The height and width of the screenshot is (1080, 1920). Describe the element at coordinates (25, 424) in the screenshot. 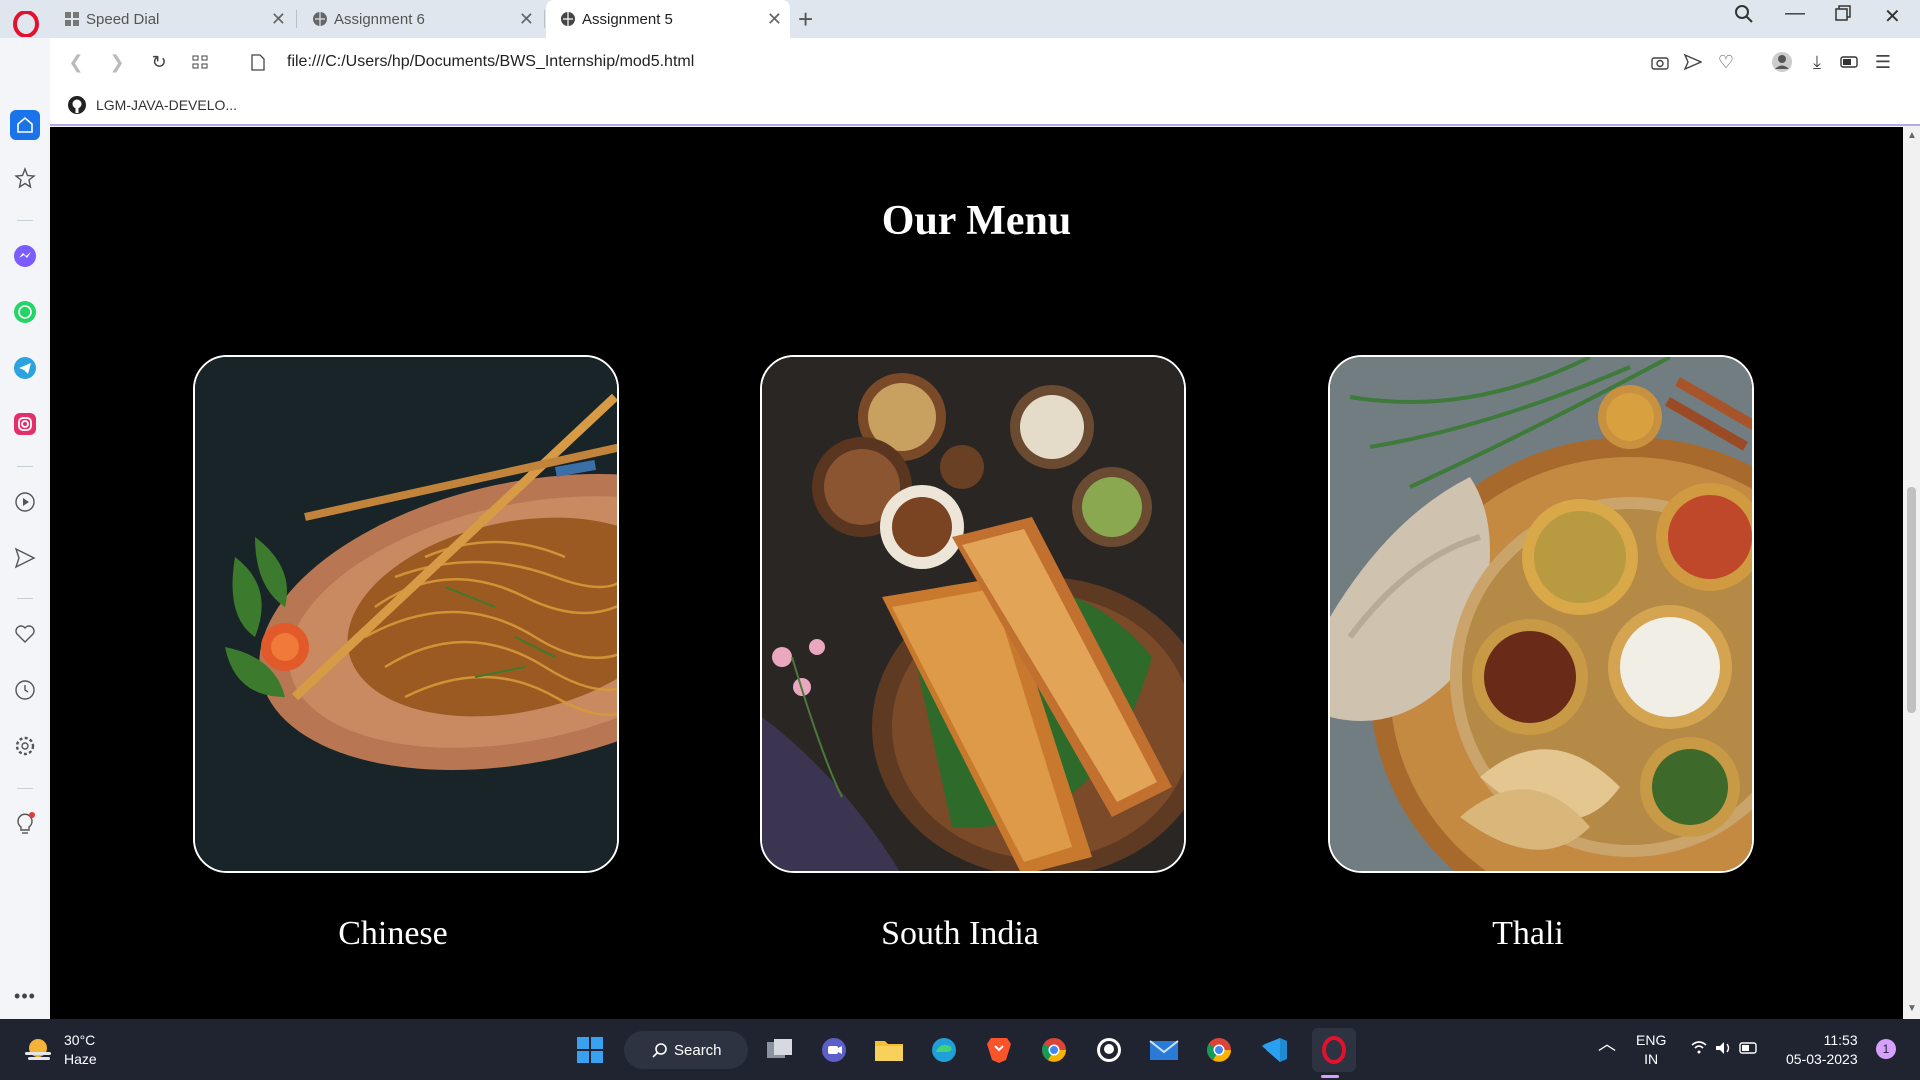

I see `instagram-icon` at that location.